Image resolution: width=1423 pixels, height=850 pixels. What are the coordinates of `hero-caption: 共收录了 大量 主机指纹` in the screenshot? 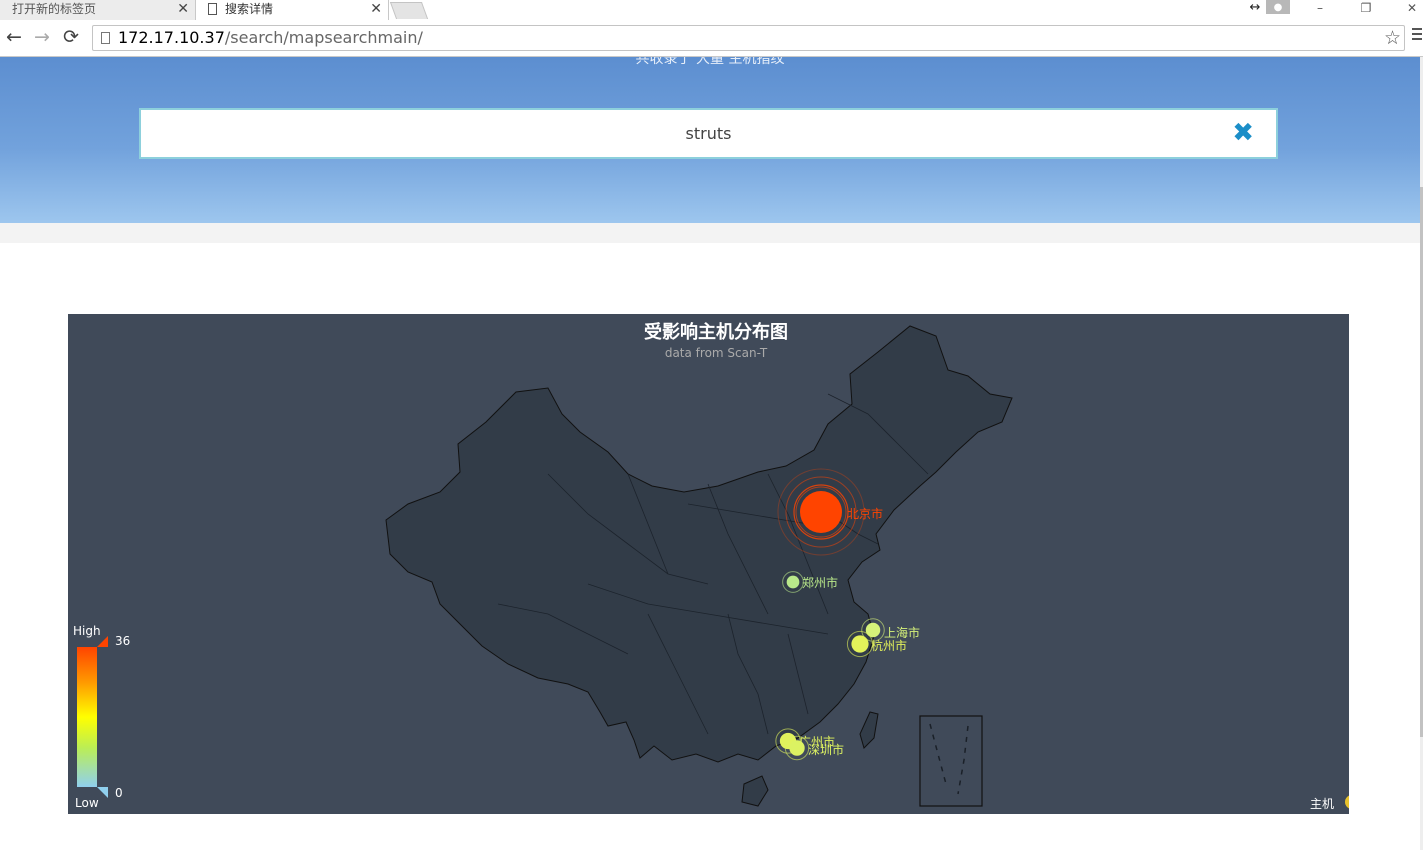 It's located at (710, 62).